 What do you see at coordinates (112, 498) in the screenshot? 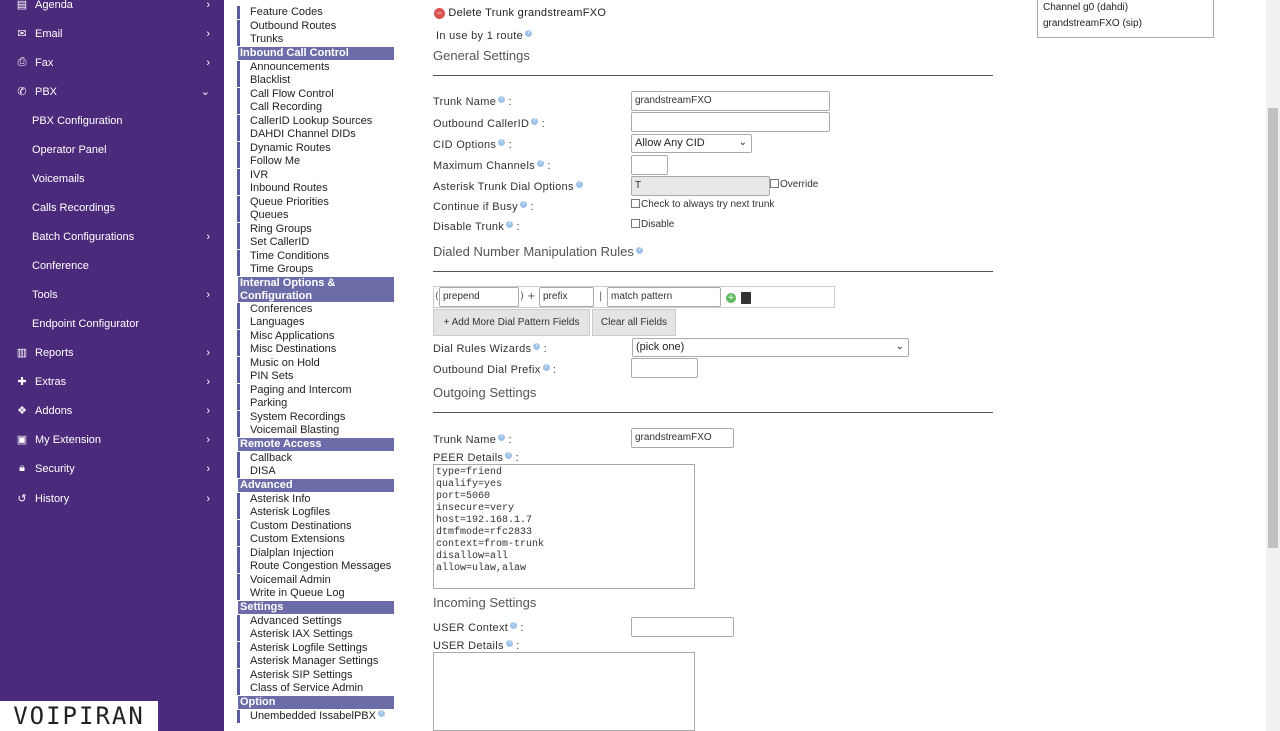
I see `nav-item-history: ↺ History ›` at bounding box center [112, 498].